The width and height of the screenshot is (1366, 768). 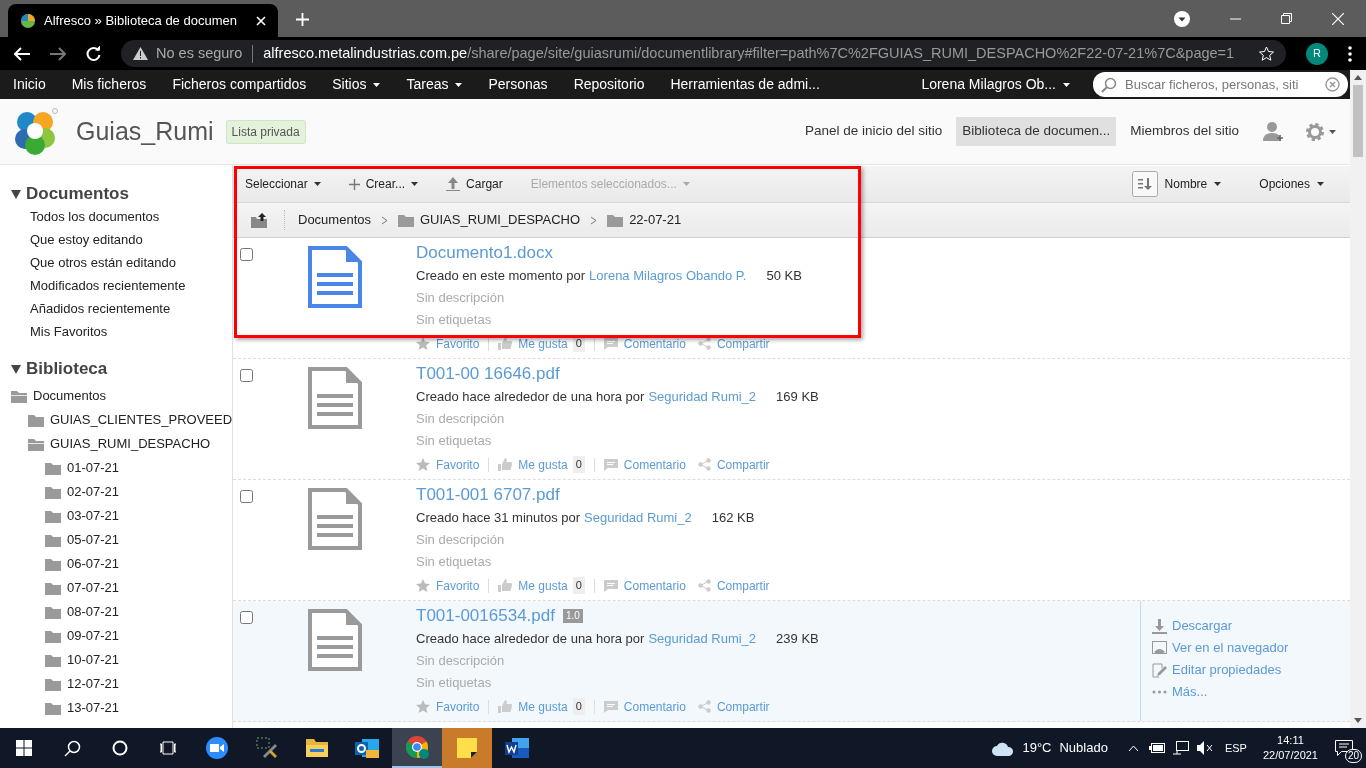 What do you see at coordinates (116, 239) in the screenshot?
I see `filter-link: Que estoy editando` at bounding box center [116, 239].